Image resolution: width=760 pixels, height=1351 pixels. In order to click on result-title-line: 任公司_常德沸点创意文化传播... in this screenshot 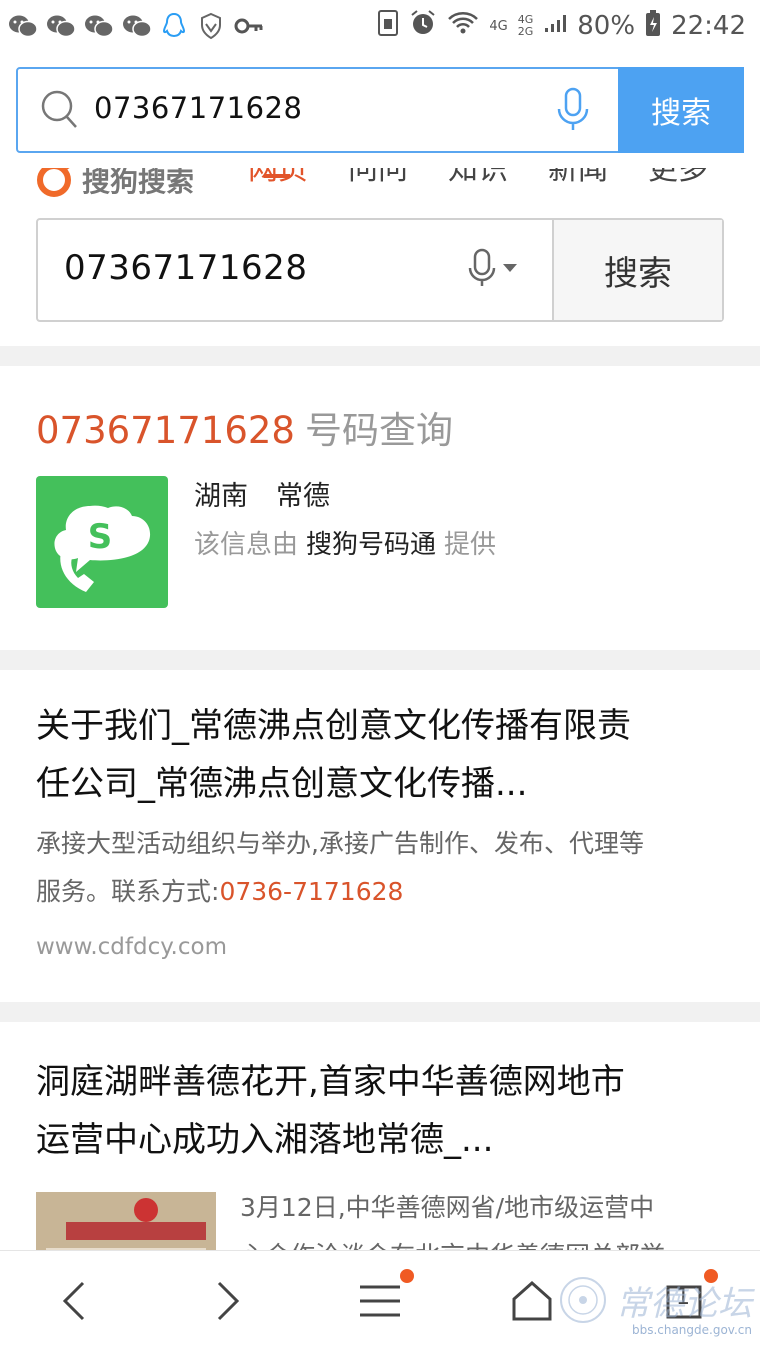, I will do `click(381, 784)`.